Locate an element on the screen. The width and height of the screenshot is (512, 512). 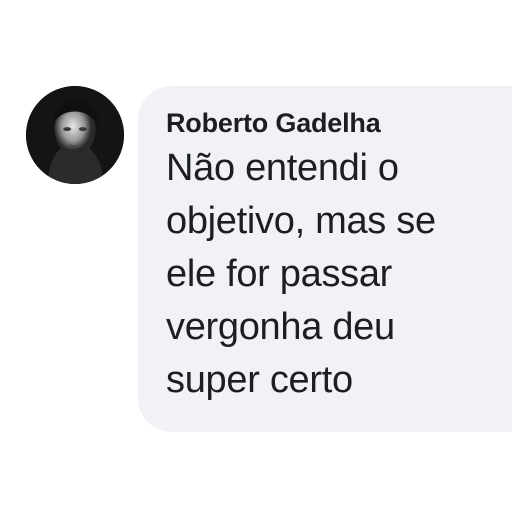
comment-text-line: ele for passar is located at coordinates (279, 274).